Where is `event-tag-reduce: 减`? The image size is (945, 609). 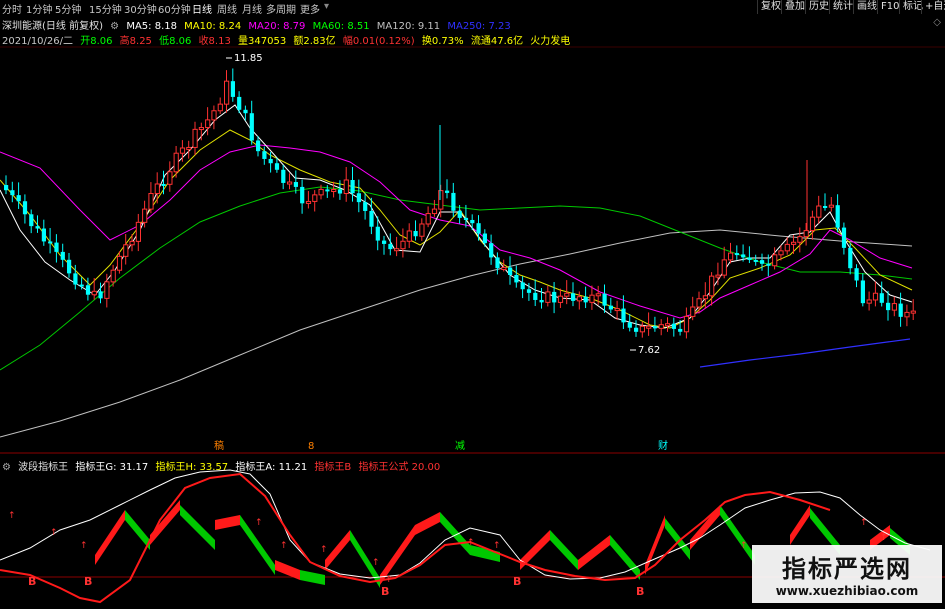
event-tag-reduce: 减 is located at coordinates (460, 446).